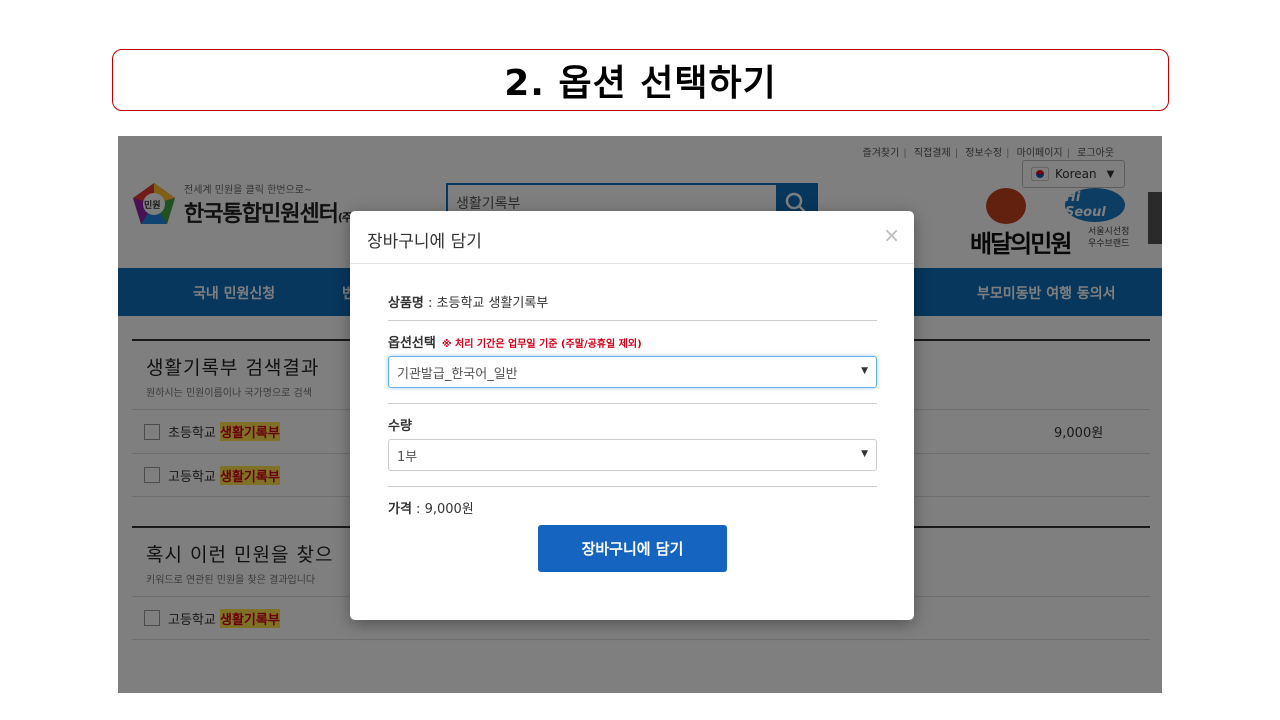 Image resolution: width=1280 pixels, height=720 pixels. What do you see at coordinates (486, 303) in the screenshot?
I see `product-value: : 초등학교 생활기록부` at bounding box center [486, 303].